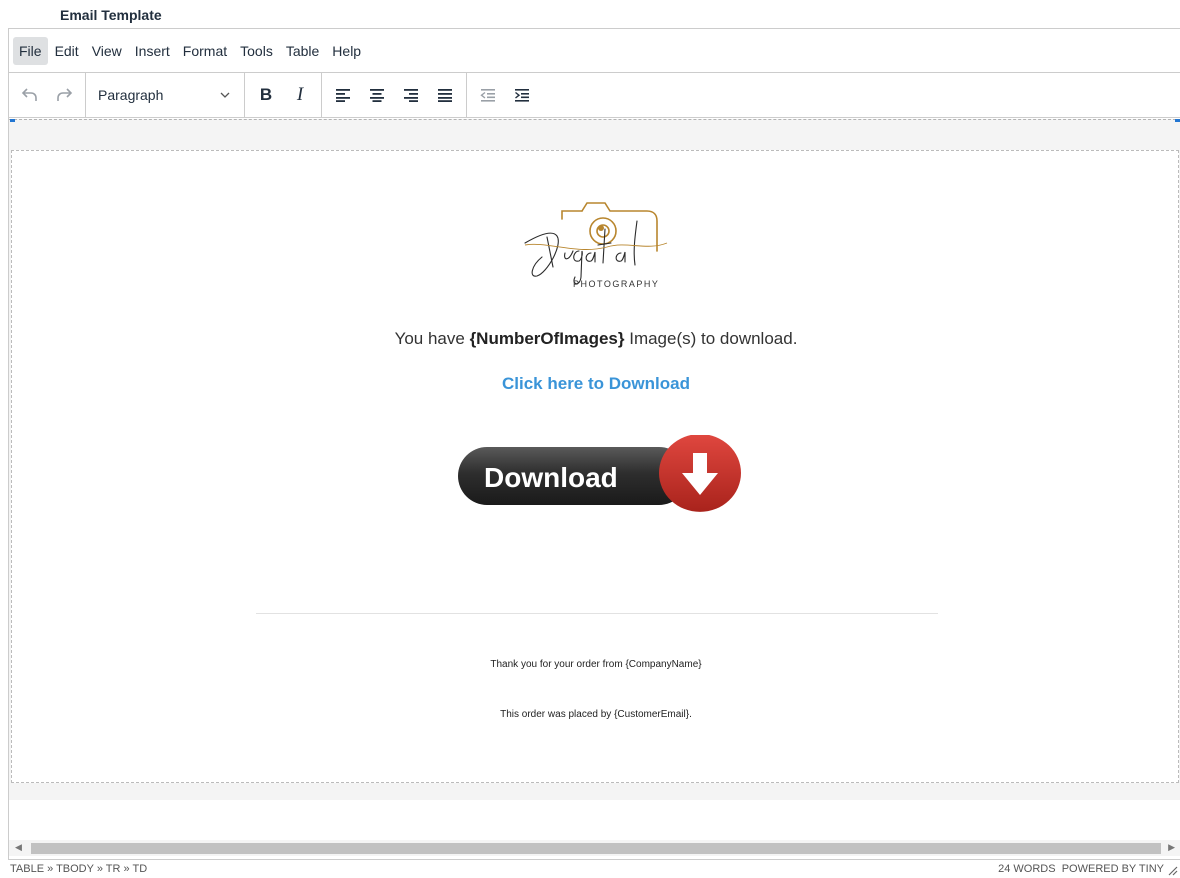 This screenshot has width=1180, height=878. Describe the element at coordinates (594, 119) in the screenshot. I see `selection-outline-top` at that location.